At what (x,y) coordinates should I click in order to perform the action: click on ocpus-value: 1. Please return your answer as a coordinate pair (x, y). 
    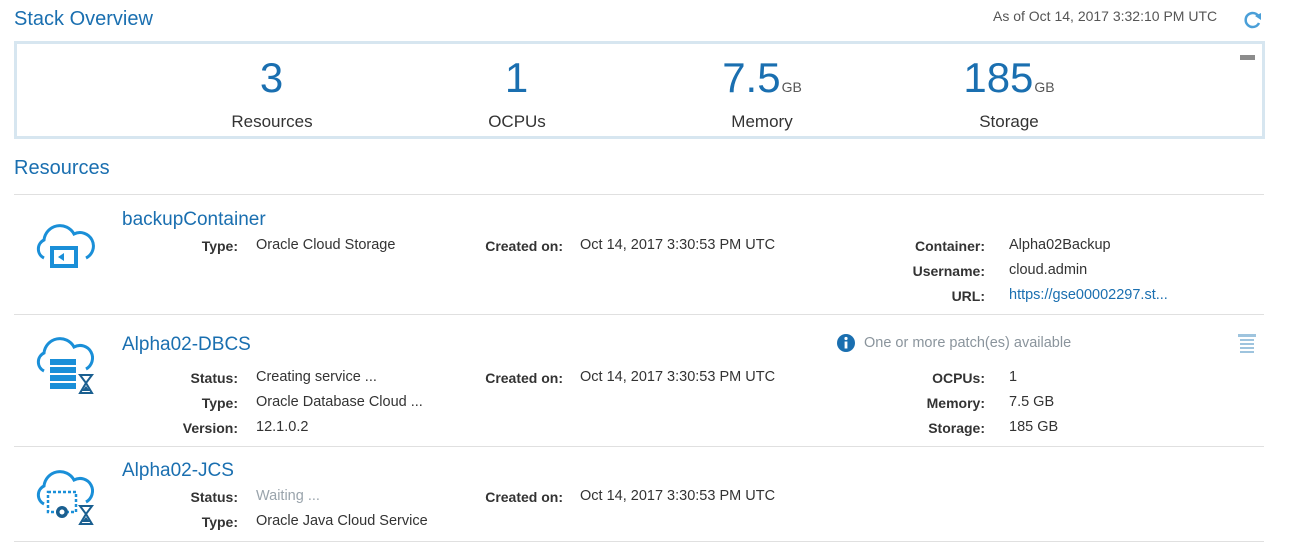
    Looking at the image, I should click on (1013, 377).